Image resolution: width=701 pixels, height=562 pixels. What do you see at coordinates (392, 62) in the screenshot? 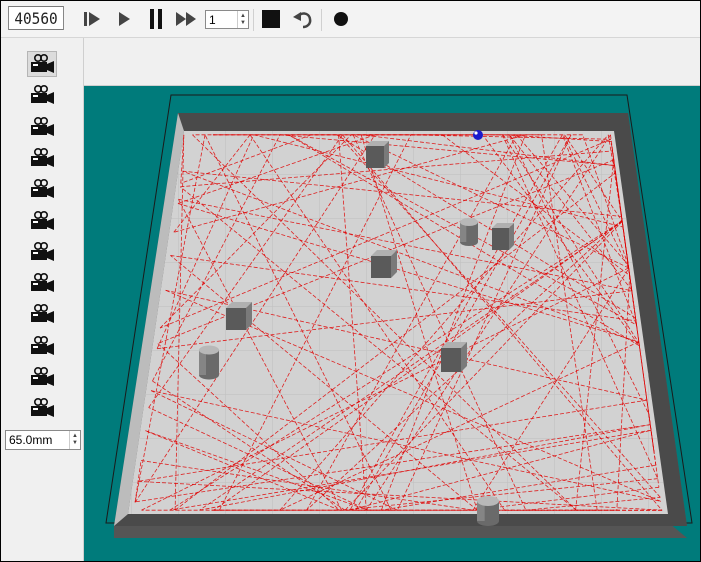
I see `viewport-header` at bounding box center [392, 62].